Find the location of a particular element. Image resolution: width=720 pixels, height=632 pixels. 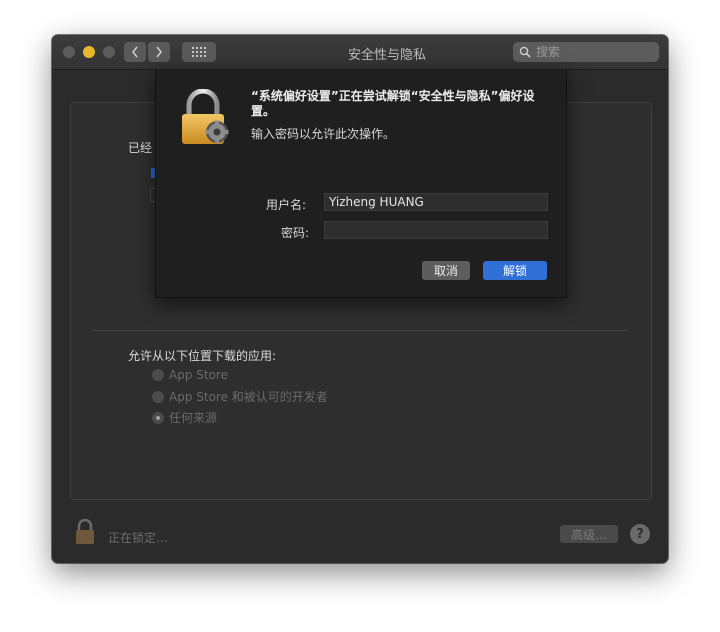

password-label: 密码: is located at coordinates (295, 233).